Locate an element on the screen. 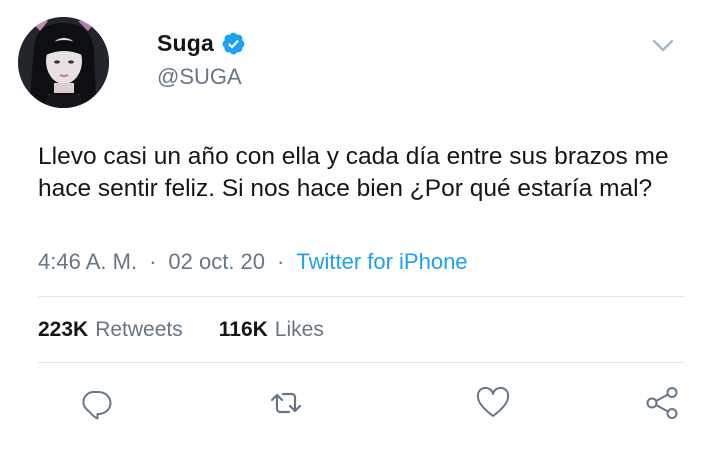  display-name: Suga is located at coordinates (185, 43).